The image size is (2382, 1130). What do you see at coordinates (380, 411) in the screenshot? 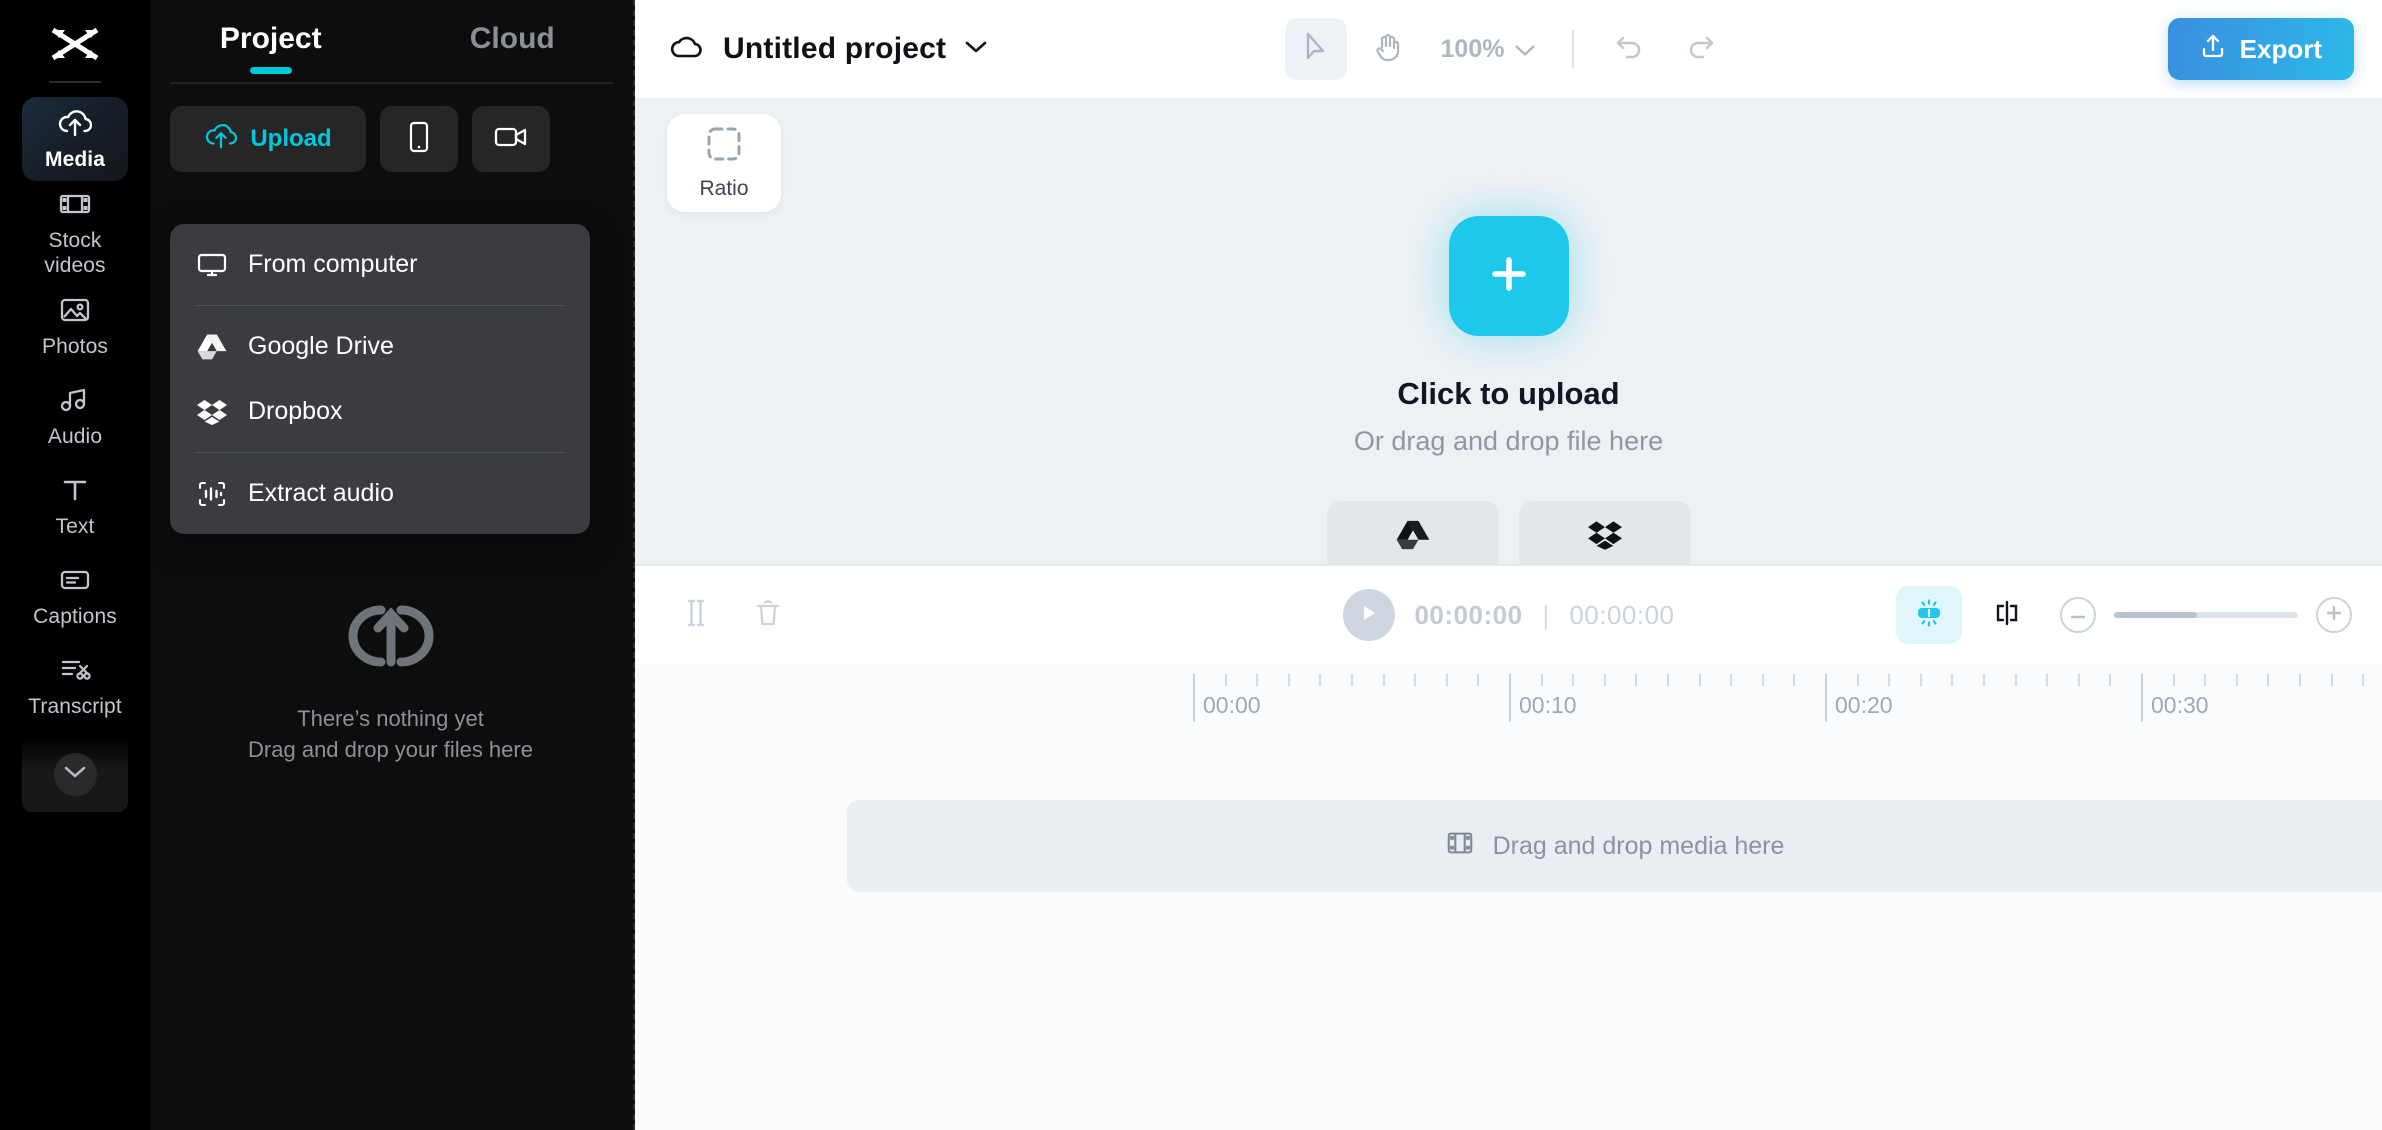
I see `menu-item-dropbox: Dropbox` at bounding box center [380, 411].